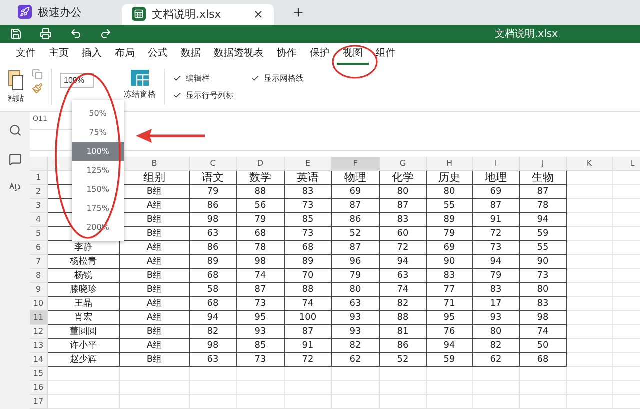  Describe the element at coordinates (39, 332) in the screenshot. I see `row-header: 12` at that location.